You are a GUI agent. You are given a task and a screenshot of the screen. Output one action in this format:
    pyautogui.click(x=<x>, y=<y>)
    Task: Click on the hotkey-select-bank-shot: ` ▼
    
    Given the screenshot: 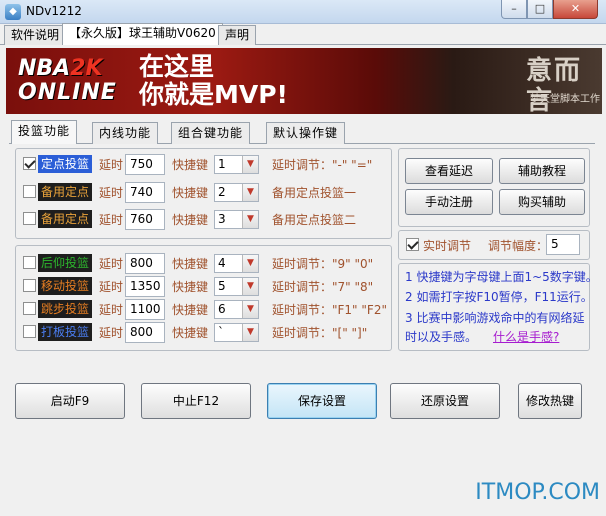 What is the action you would take?
    pyautogui.click(x=236, y=332)
    